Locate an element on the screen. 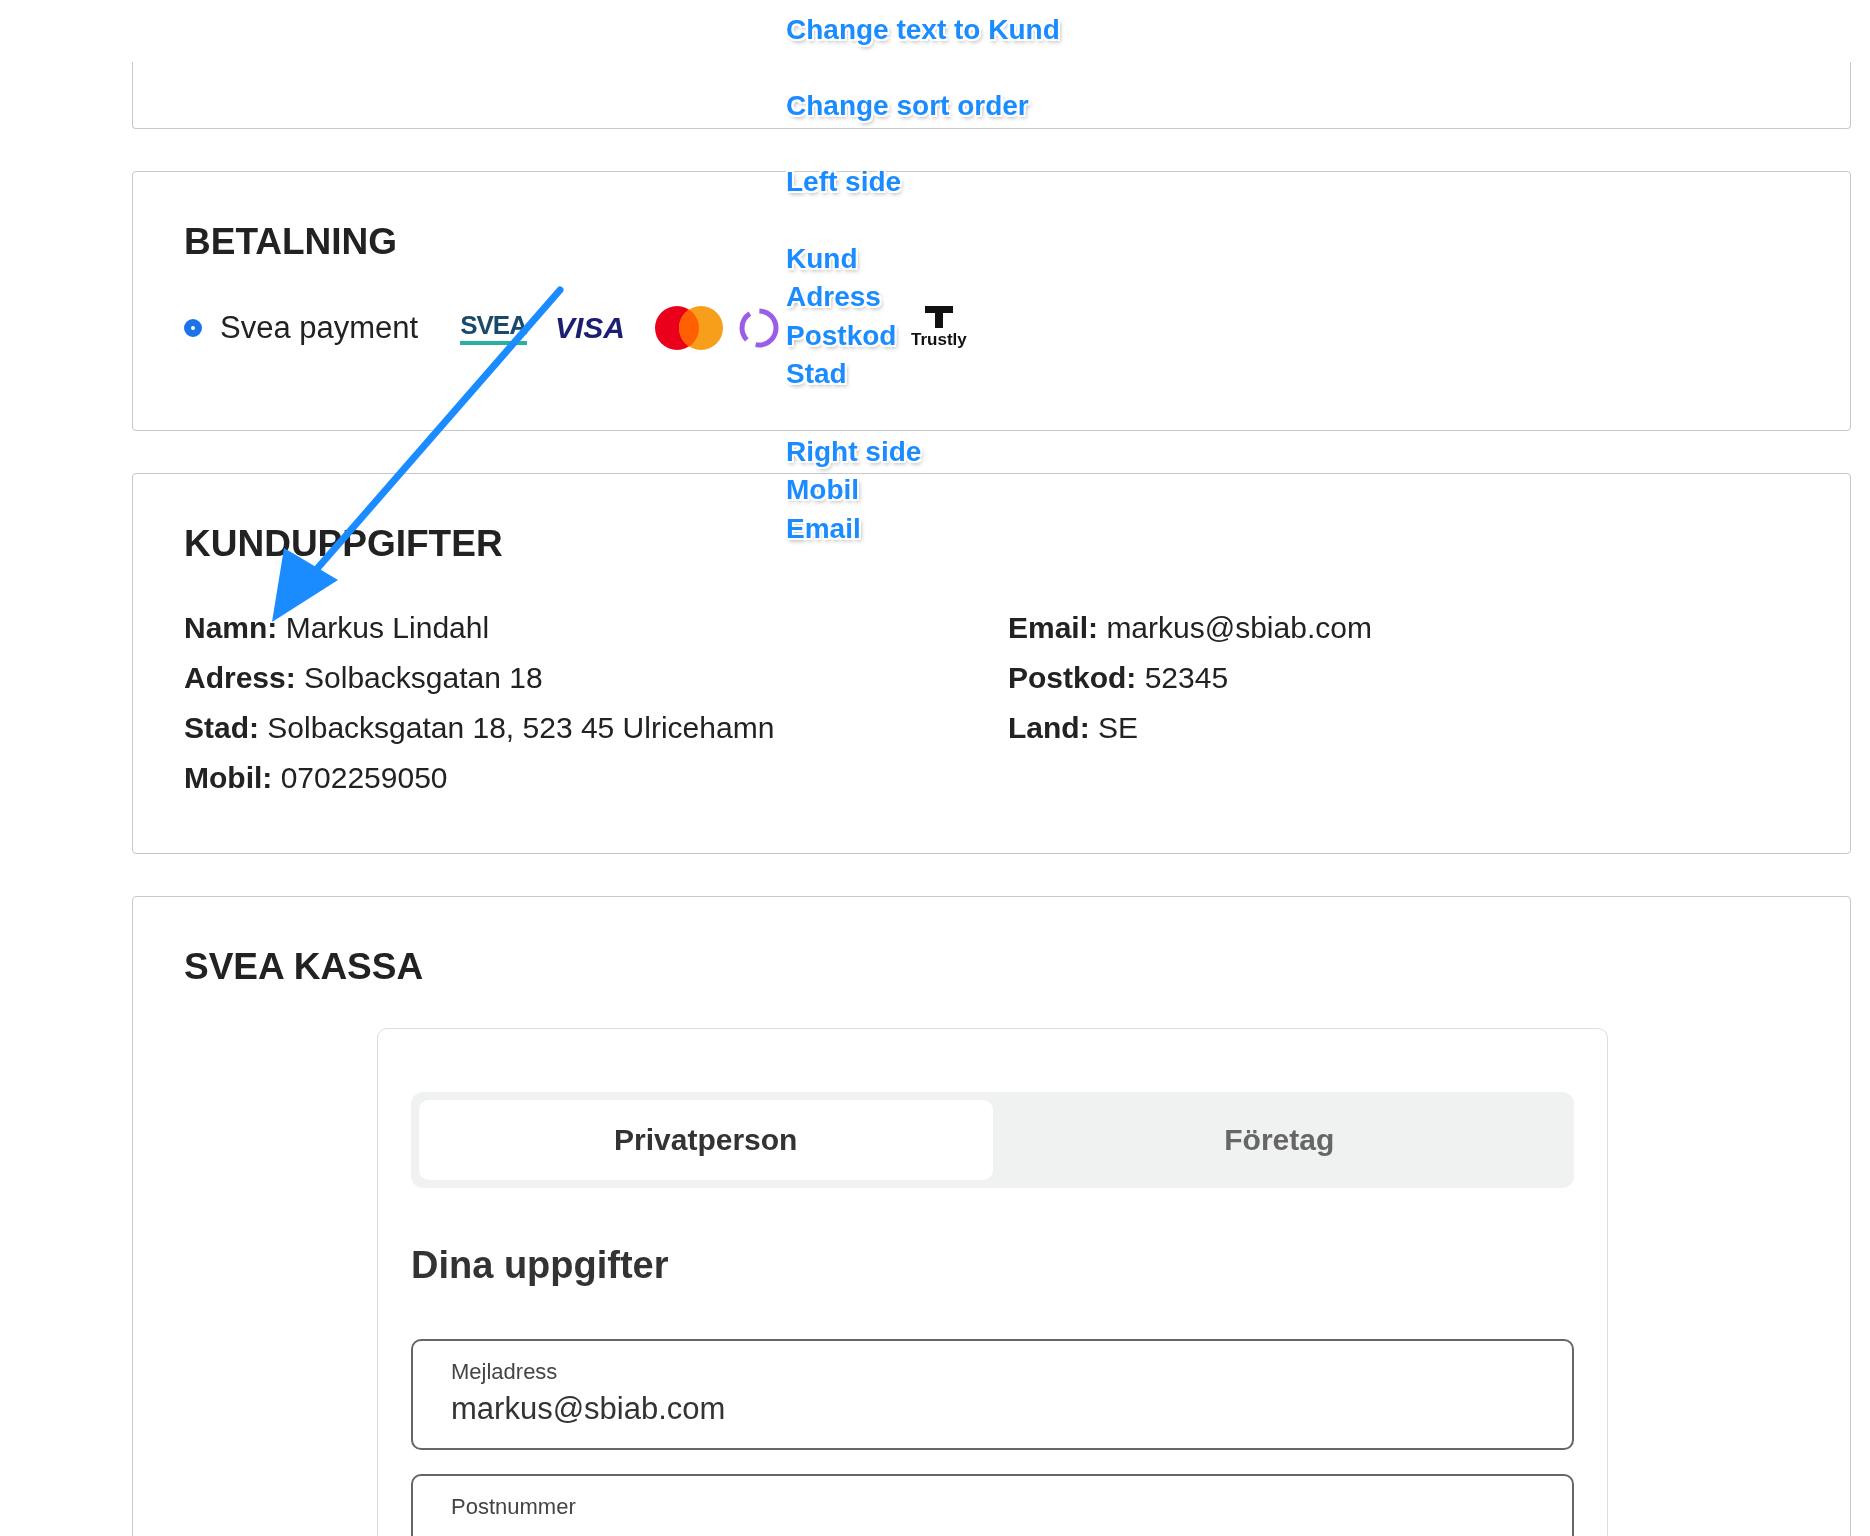 This screenshot has height=1536, width=1870. section-title: Dina uppgifter is located at coordinates (540, 1265).